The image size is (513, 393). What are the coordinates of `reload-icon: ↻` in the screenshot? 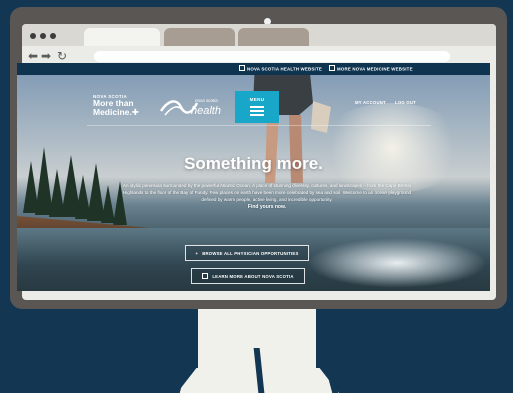 It's located at (62, 56).